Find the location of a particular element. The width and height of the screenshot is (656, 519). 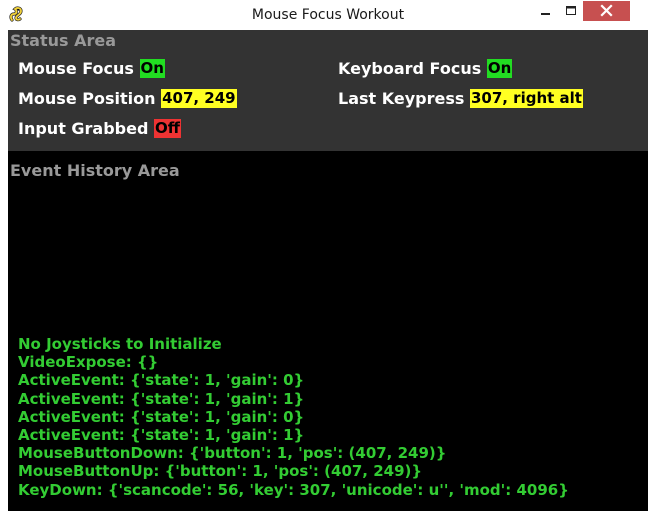

event-history-label: Event History Area is located at coordinates (95, 170).